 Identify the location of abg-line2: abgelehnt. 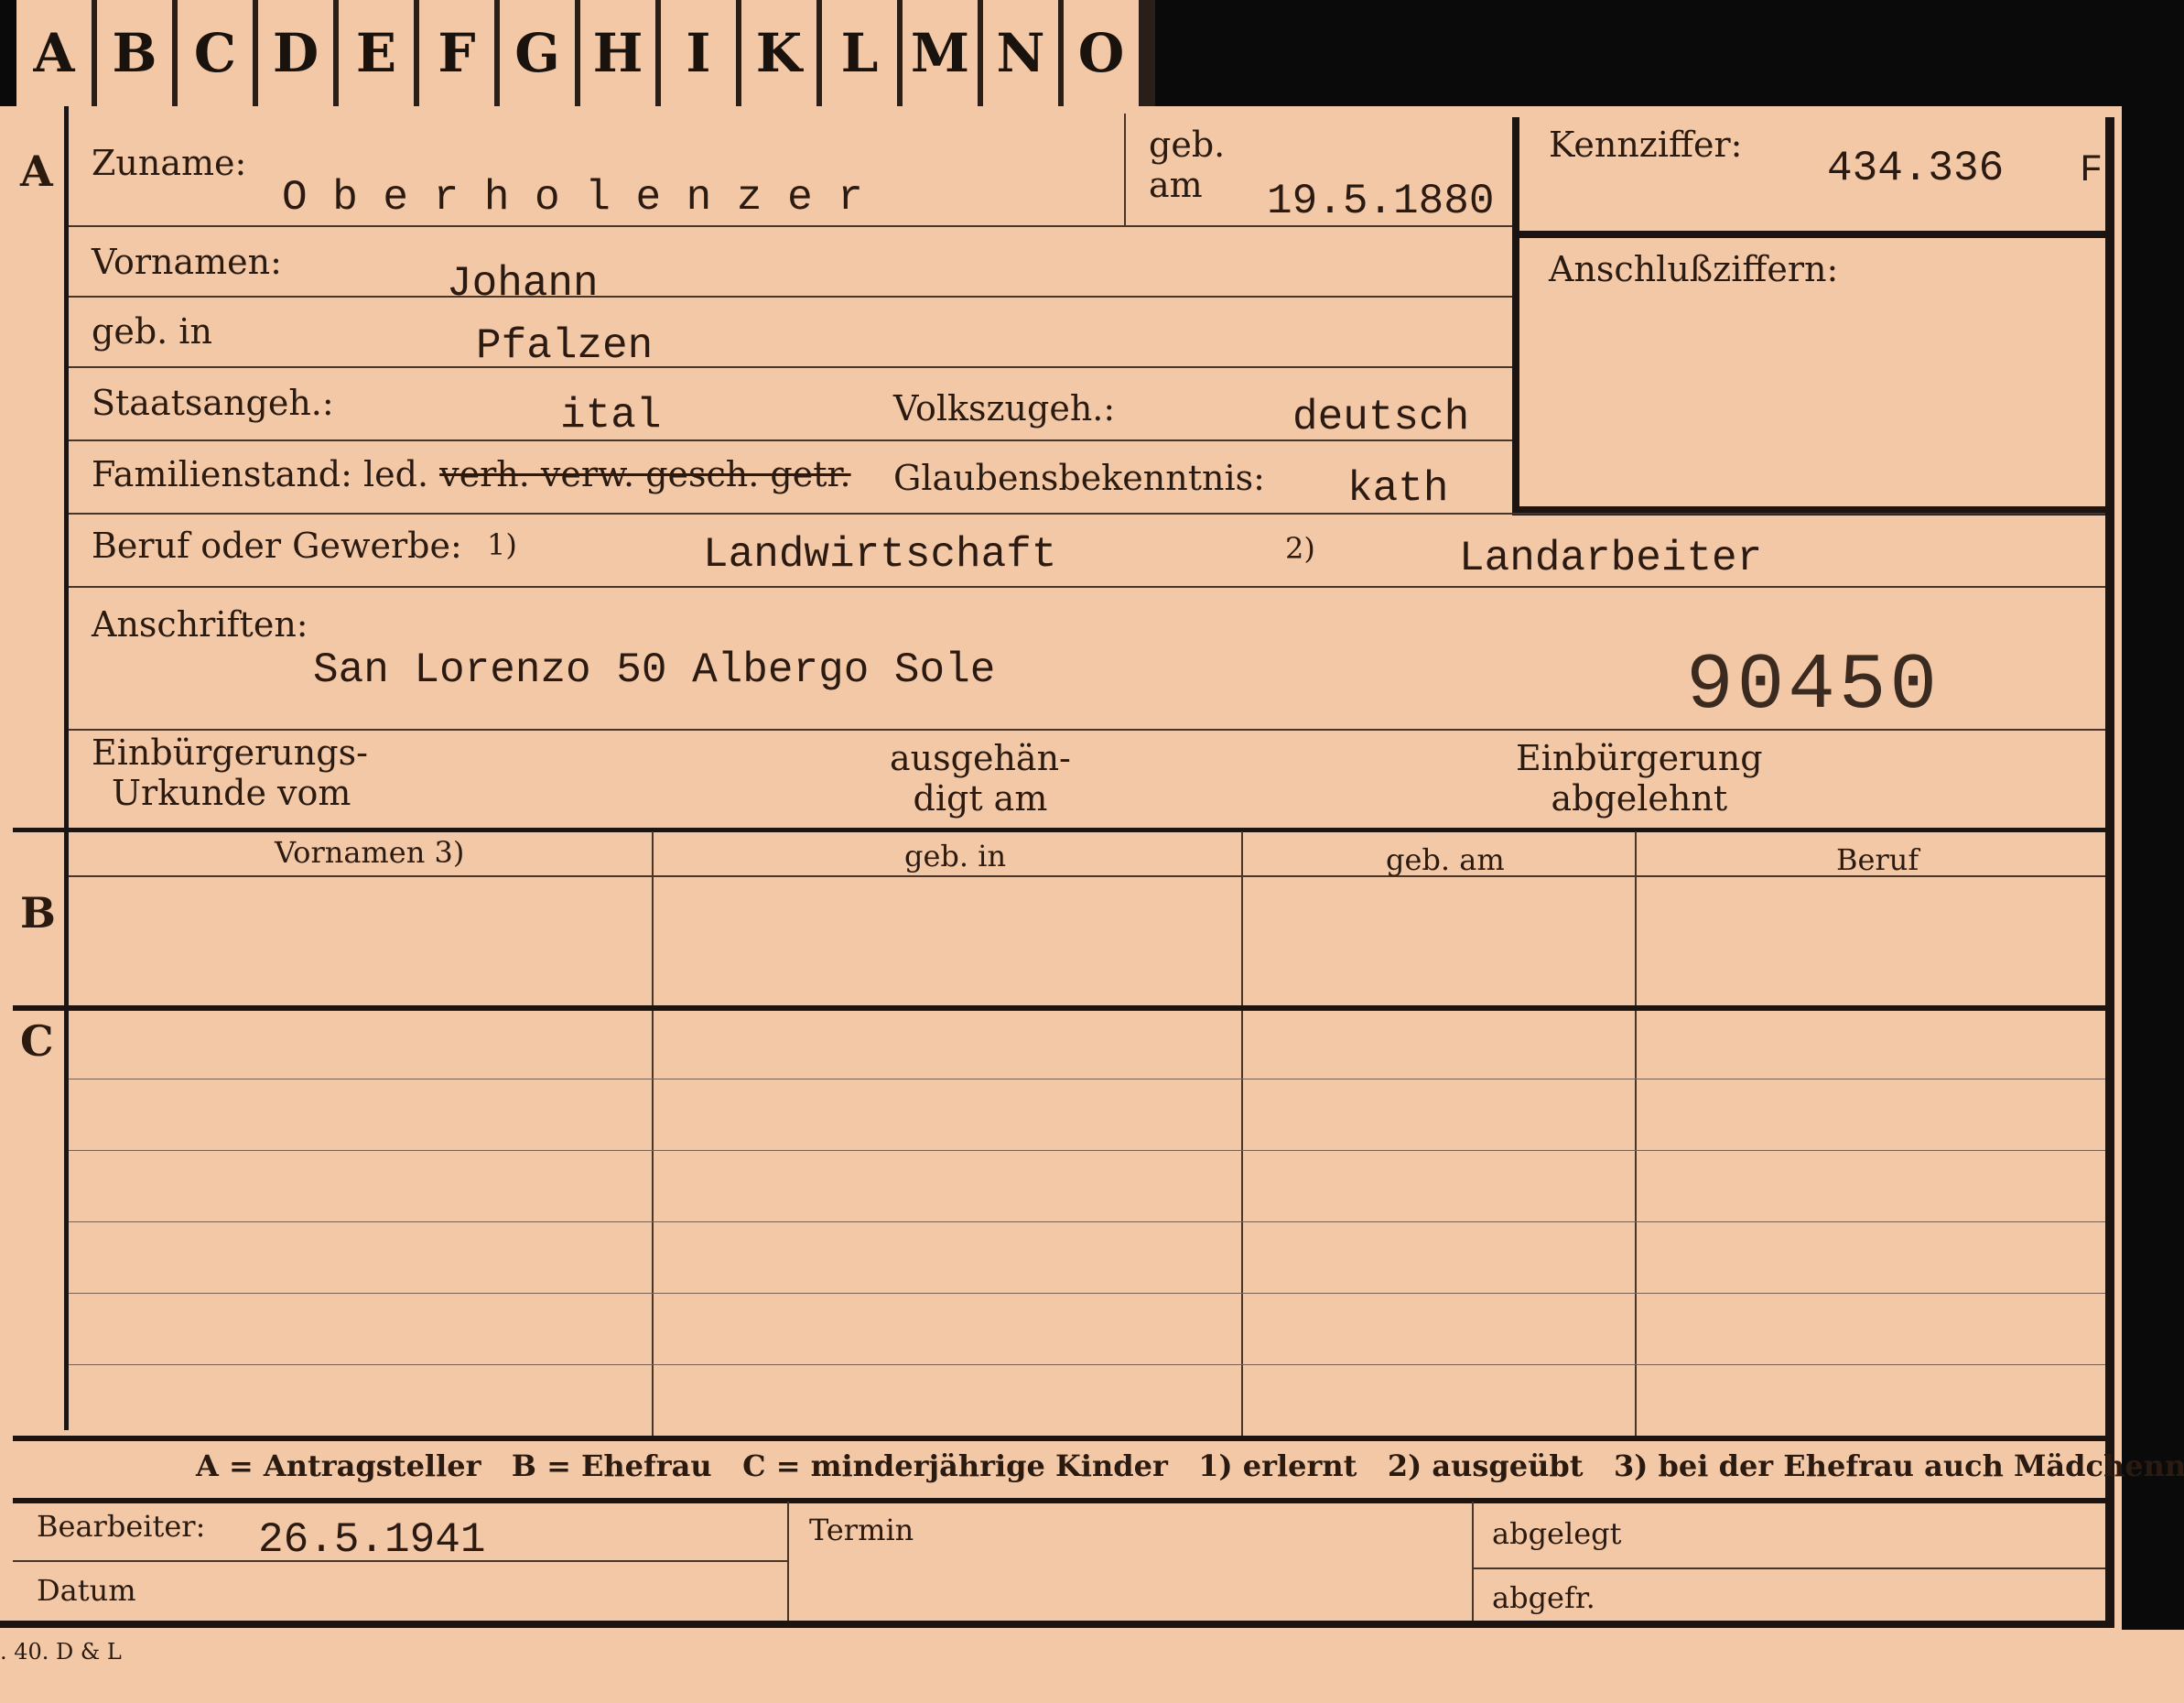
(1639, 798).